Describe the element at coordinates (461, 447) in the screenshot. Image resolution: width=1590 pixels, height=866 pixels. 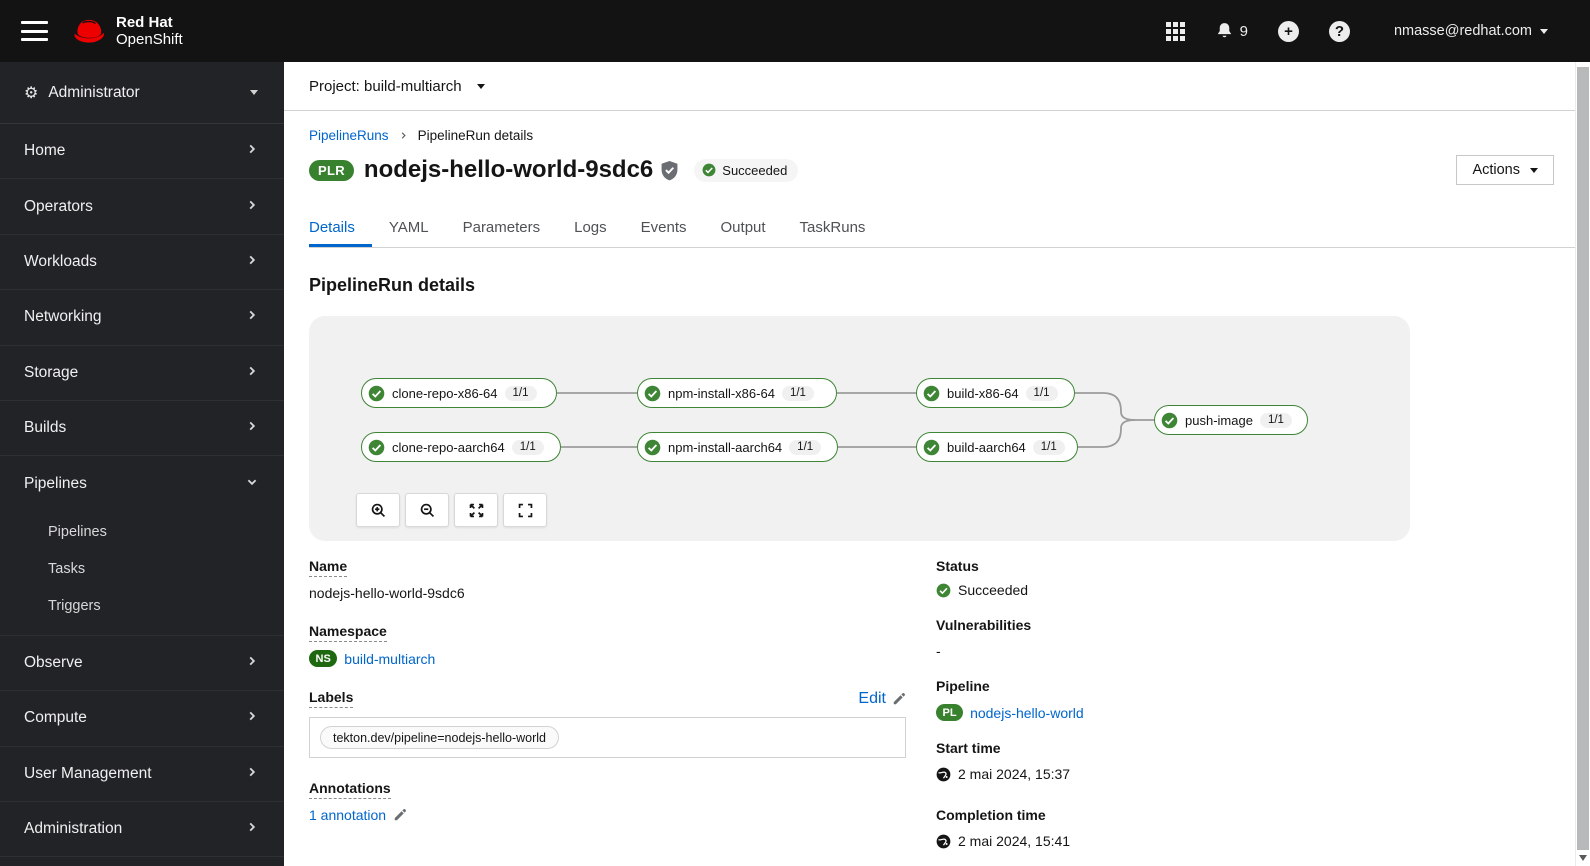
I see `task-node-clone-repo-aarch64: clone-repo-aarch64 1/1` at that location.